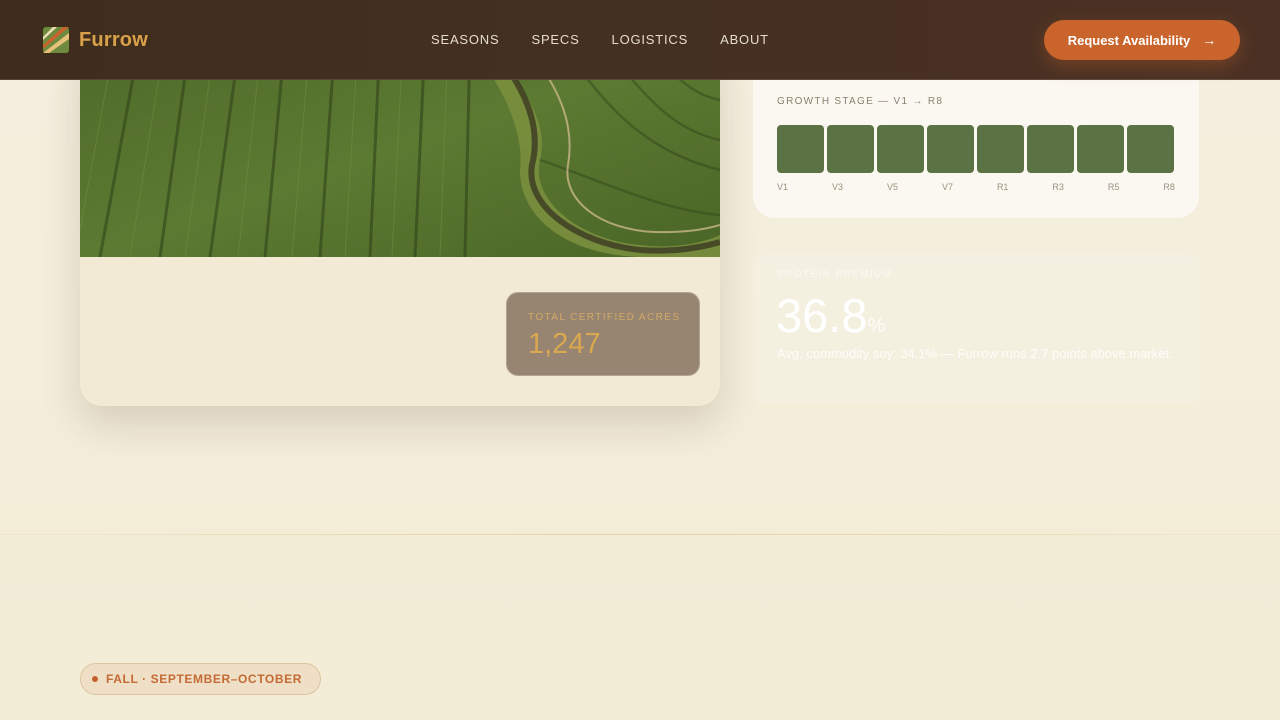 This screenshot has width=1280, height=720. Describe the element at coordinates (976, 187) in the screenshot. I see `stage-labels: V1 V3 V5 V7 R1 R3 R5 R8` at that location.